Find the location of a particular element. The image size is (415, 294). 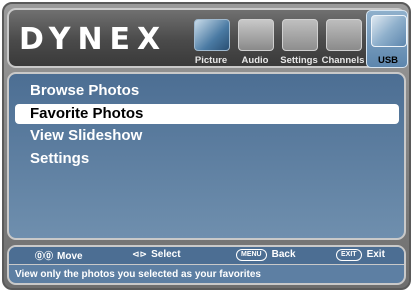

tab-audio: Audio is located at coordinates (255, 40).